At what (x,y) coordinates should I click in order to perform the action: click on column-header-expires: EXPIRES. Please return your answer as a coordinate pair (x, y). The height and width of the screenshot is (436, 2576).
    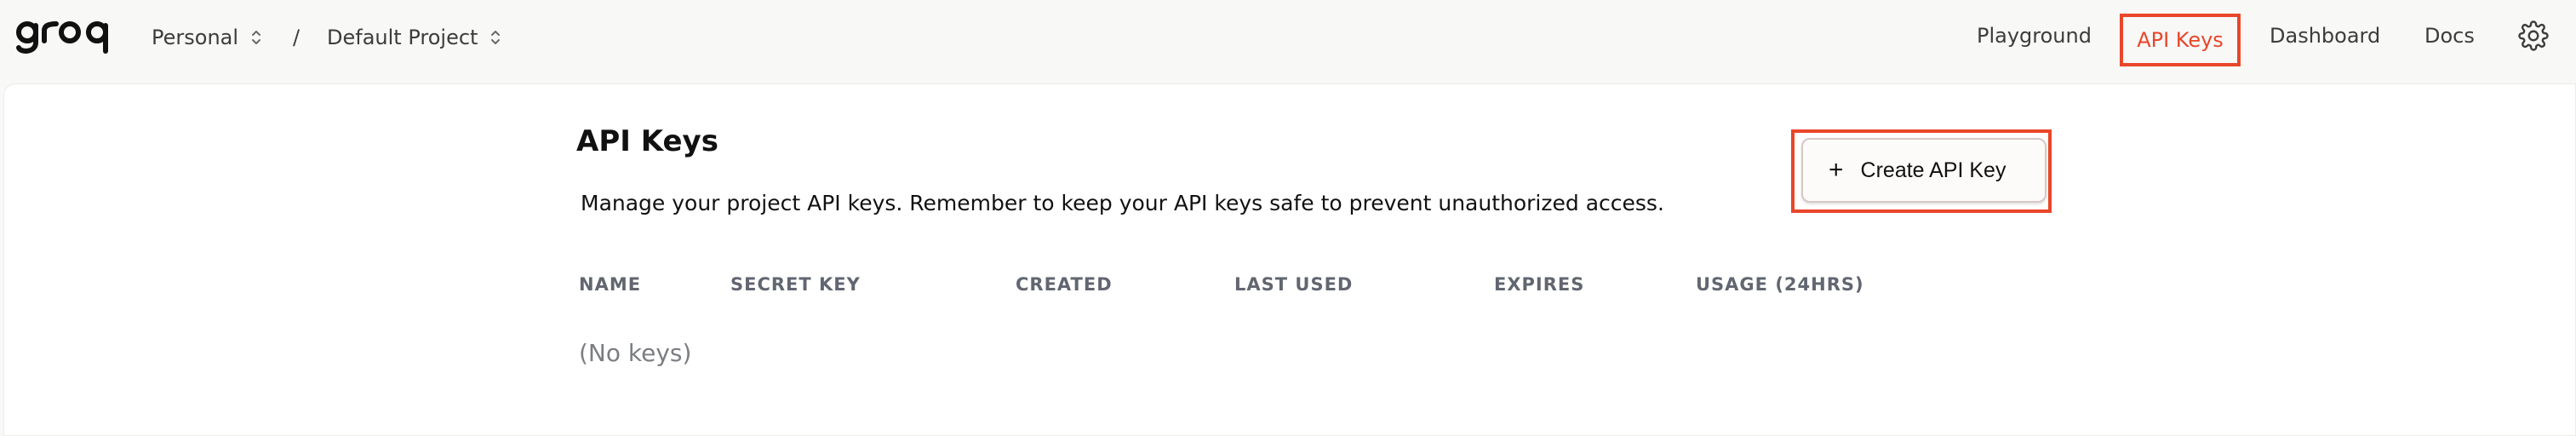
    Looking at the image, I should click on (1539, 284).